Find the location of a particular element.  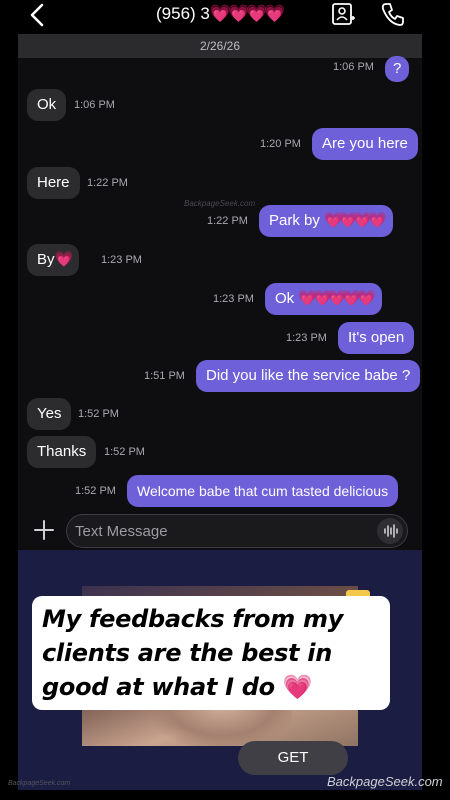

message-text: Did you like the service babe ? is located at coordinates (308, 375).